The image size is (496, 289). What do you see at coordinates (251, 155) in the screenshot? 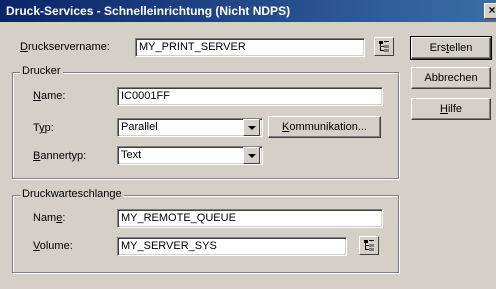
I see `banner-type-dropdown-button` at bounding box center [251, 155].